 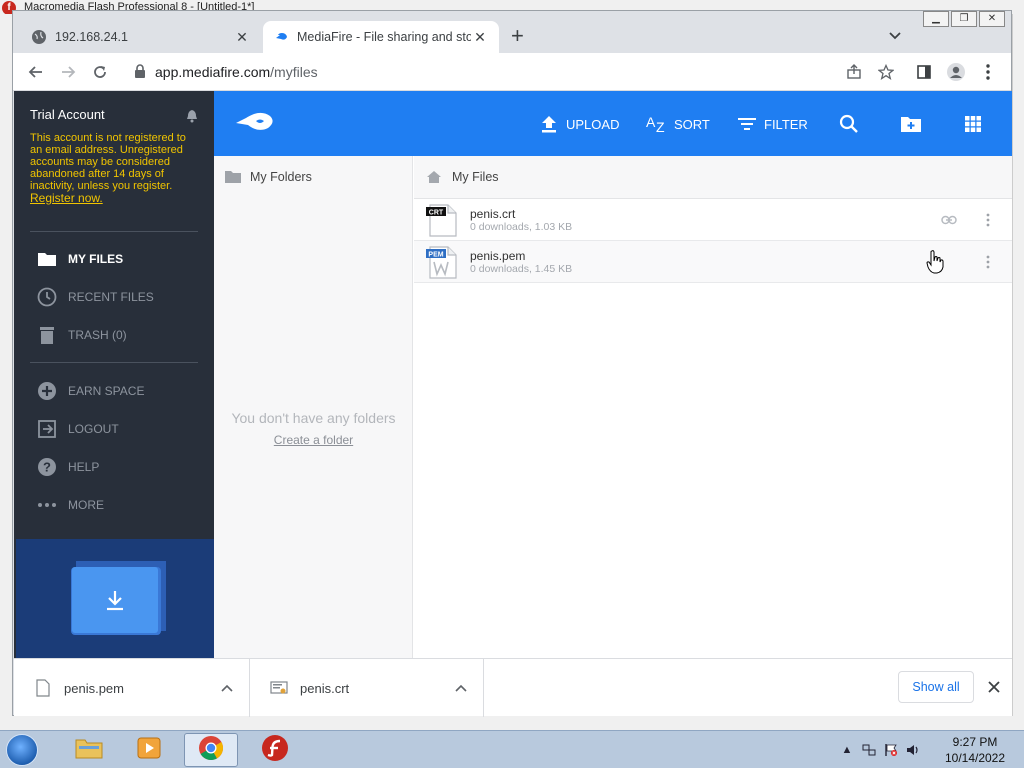 What do you see at coordinates (81, 335) in the screenshot?
I see `nav-trash: TRASH (0)` at bounding box center [81, 335].